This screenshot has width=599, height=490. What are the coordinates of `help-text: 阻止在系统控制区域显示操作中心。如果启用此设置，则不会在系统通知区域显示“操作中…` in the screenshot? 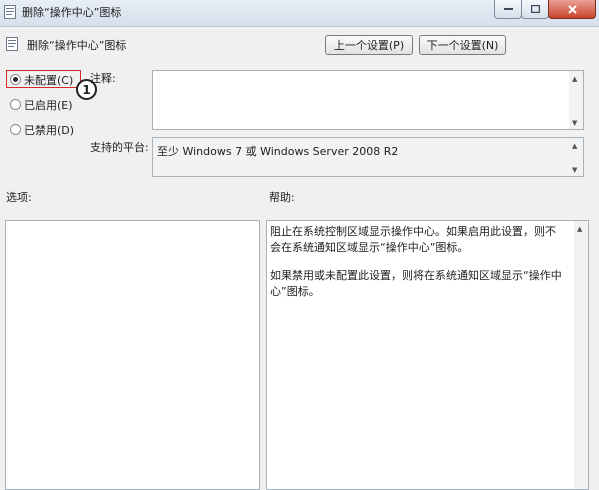 It's located at (418, 268).